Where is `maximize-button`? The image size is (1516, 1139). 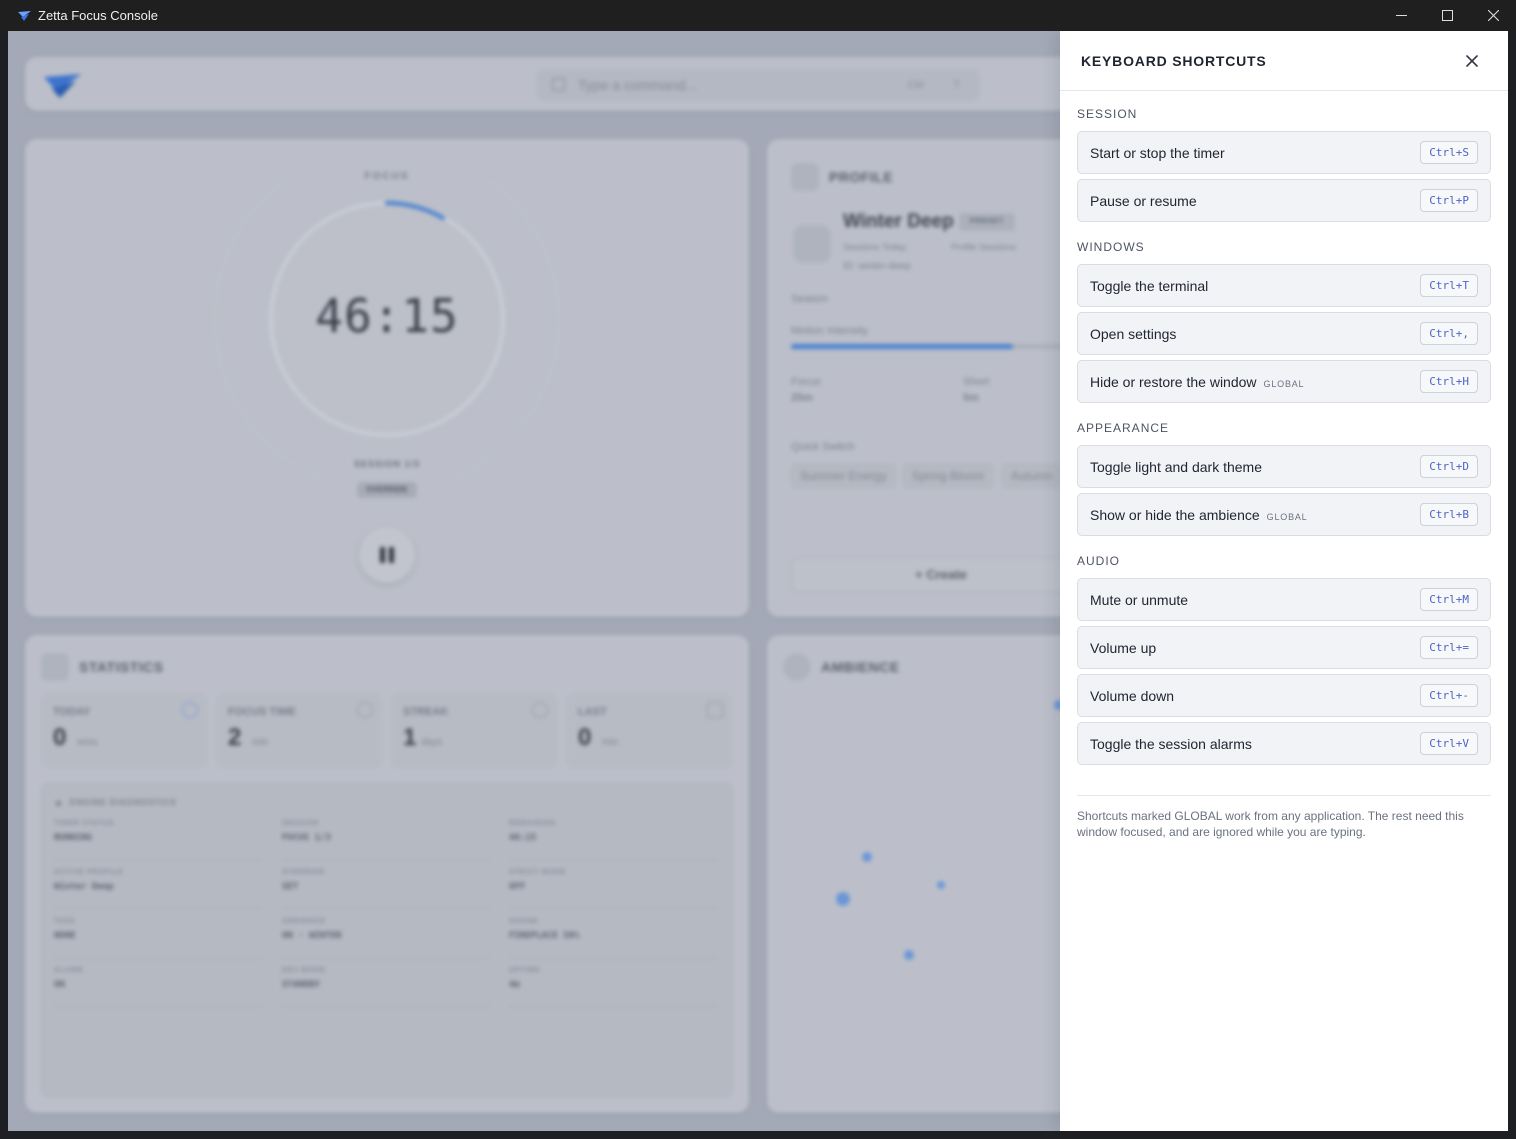
maximize-button is located at coordinates (1447, 15).